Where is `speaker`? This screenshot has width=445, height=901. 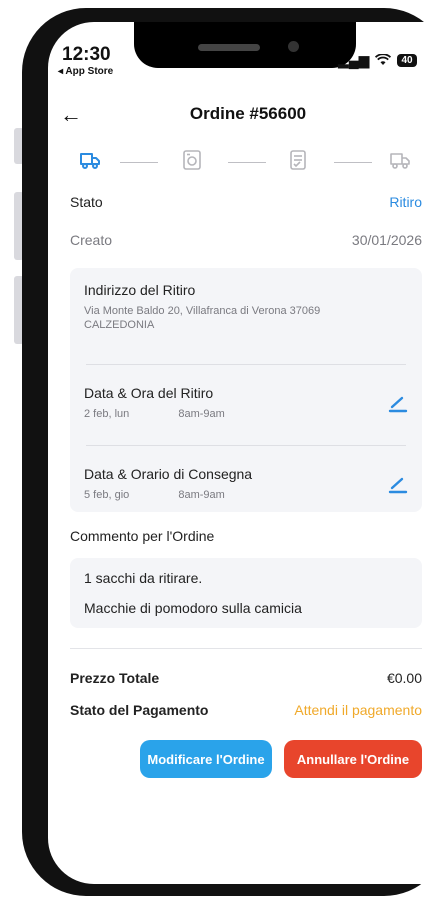 speaker is located at coordinates (229, 47).